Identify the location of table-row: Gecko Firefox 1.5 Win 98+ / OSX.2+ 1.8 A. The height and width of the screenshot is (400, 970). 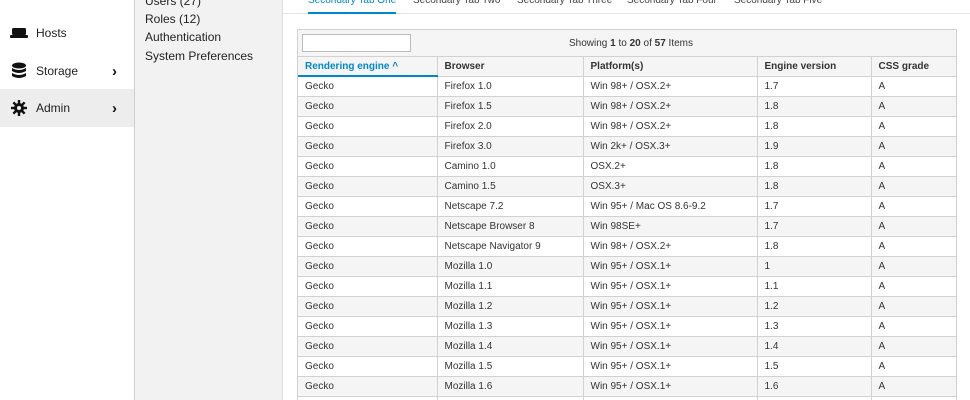
(627, 106).